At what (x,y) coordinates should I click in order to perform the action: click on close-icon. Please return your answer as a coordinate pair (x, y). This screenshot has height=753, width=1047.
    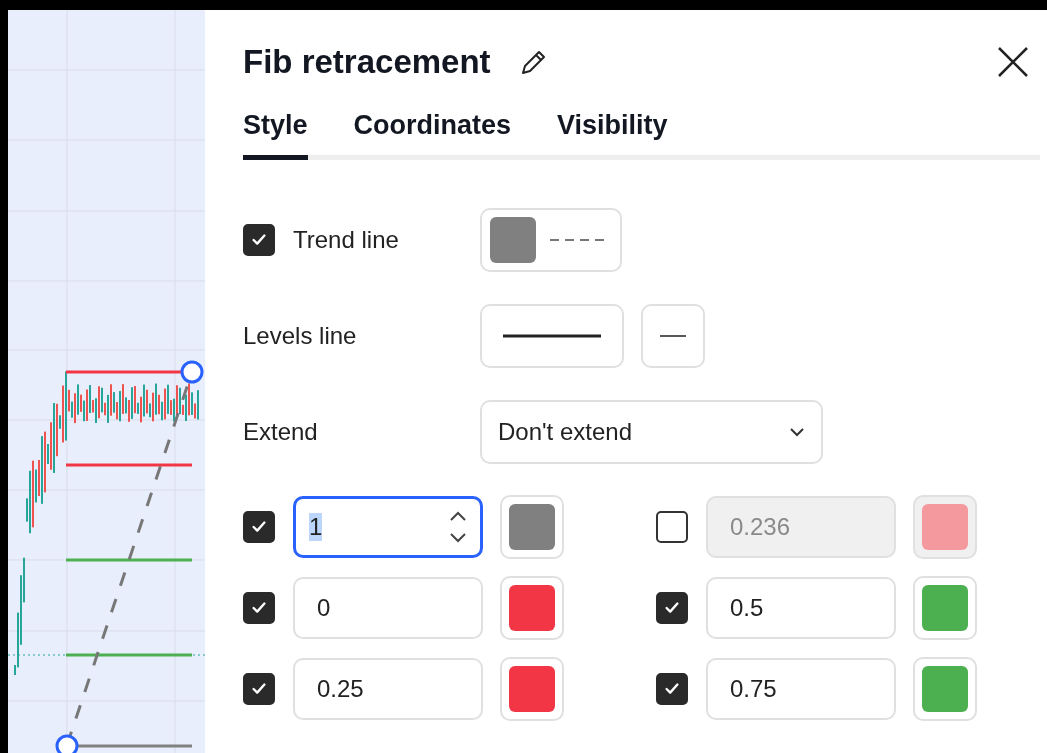
    Looking at the image, I should click on (1013, 62).